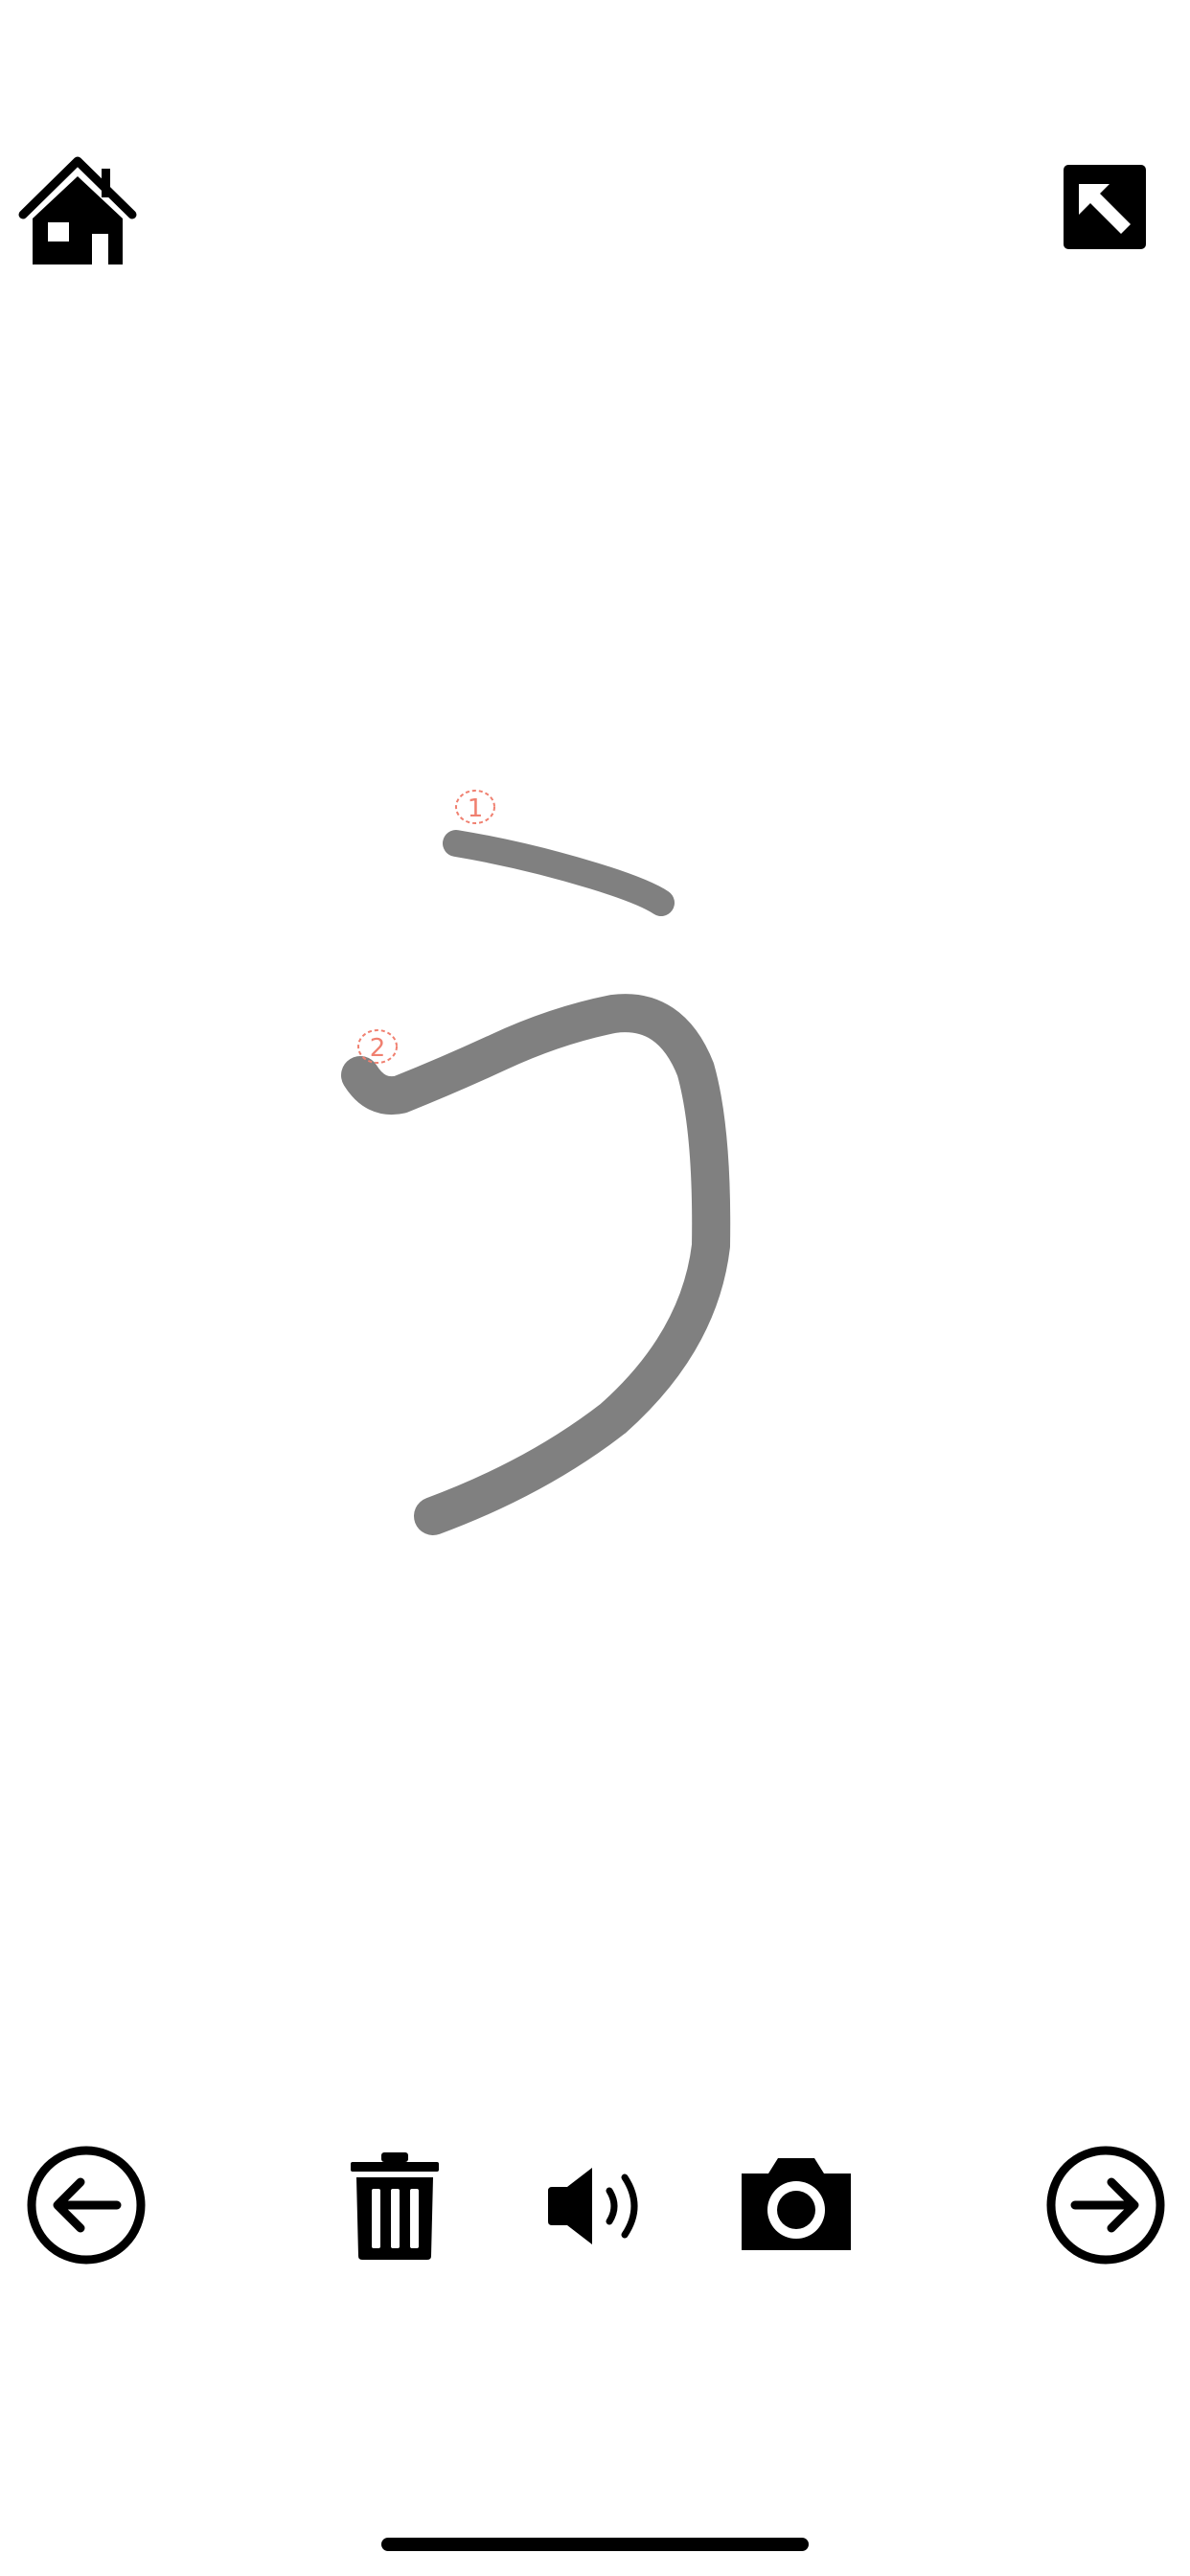 The width and height of the screenshot is (1190, 2576). I want to click on expand-button, so click(1105, 207).